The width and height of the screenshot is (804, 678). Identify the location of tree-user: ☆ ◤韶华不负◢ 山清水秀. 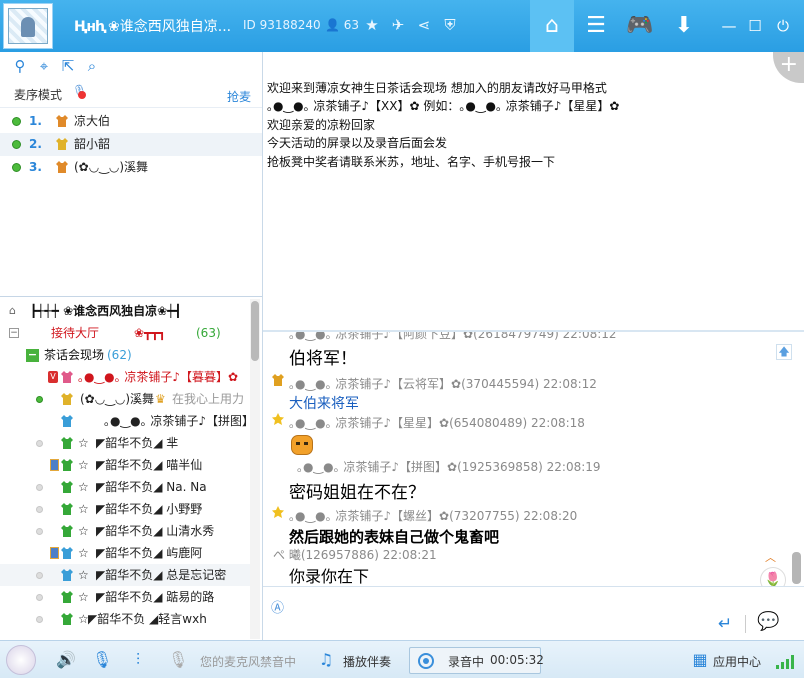
(125, 531).